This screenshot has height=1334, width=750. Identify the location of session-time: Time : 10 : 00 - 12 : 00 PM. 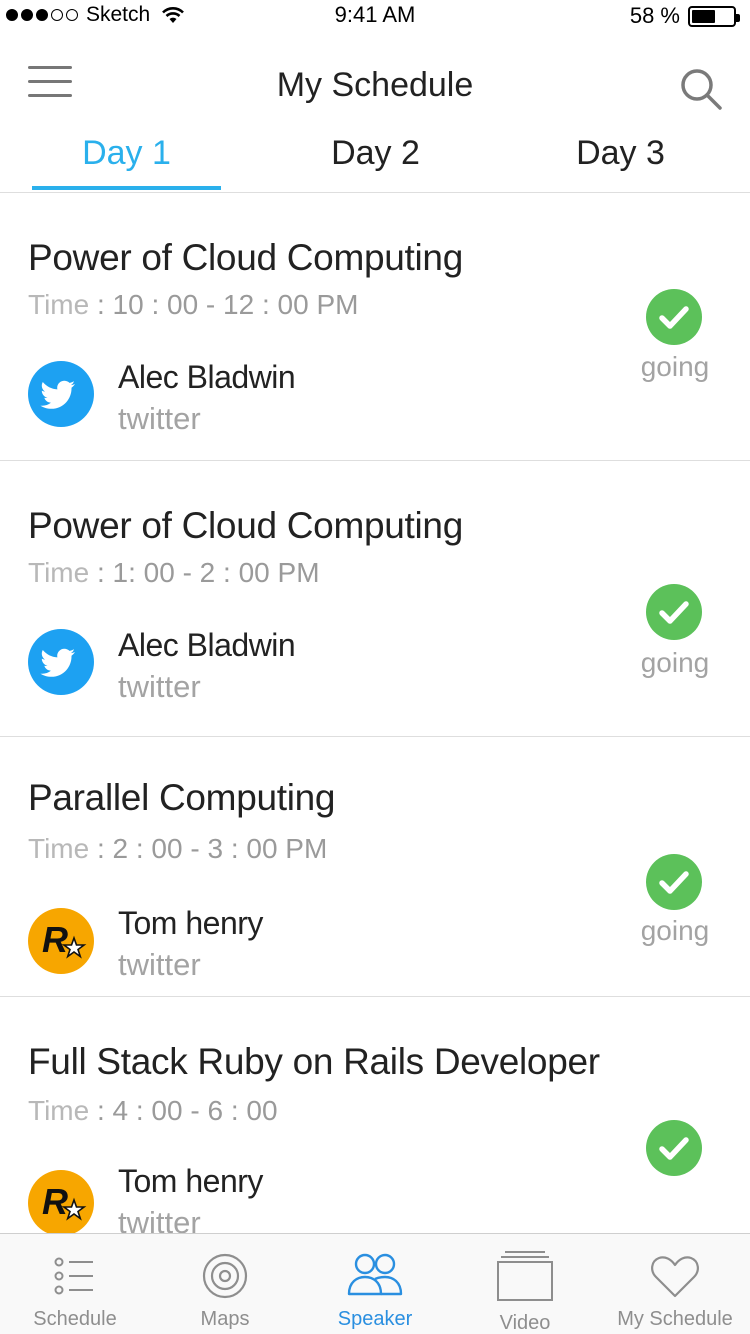
(193, 304).